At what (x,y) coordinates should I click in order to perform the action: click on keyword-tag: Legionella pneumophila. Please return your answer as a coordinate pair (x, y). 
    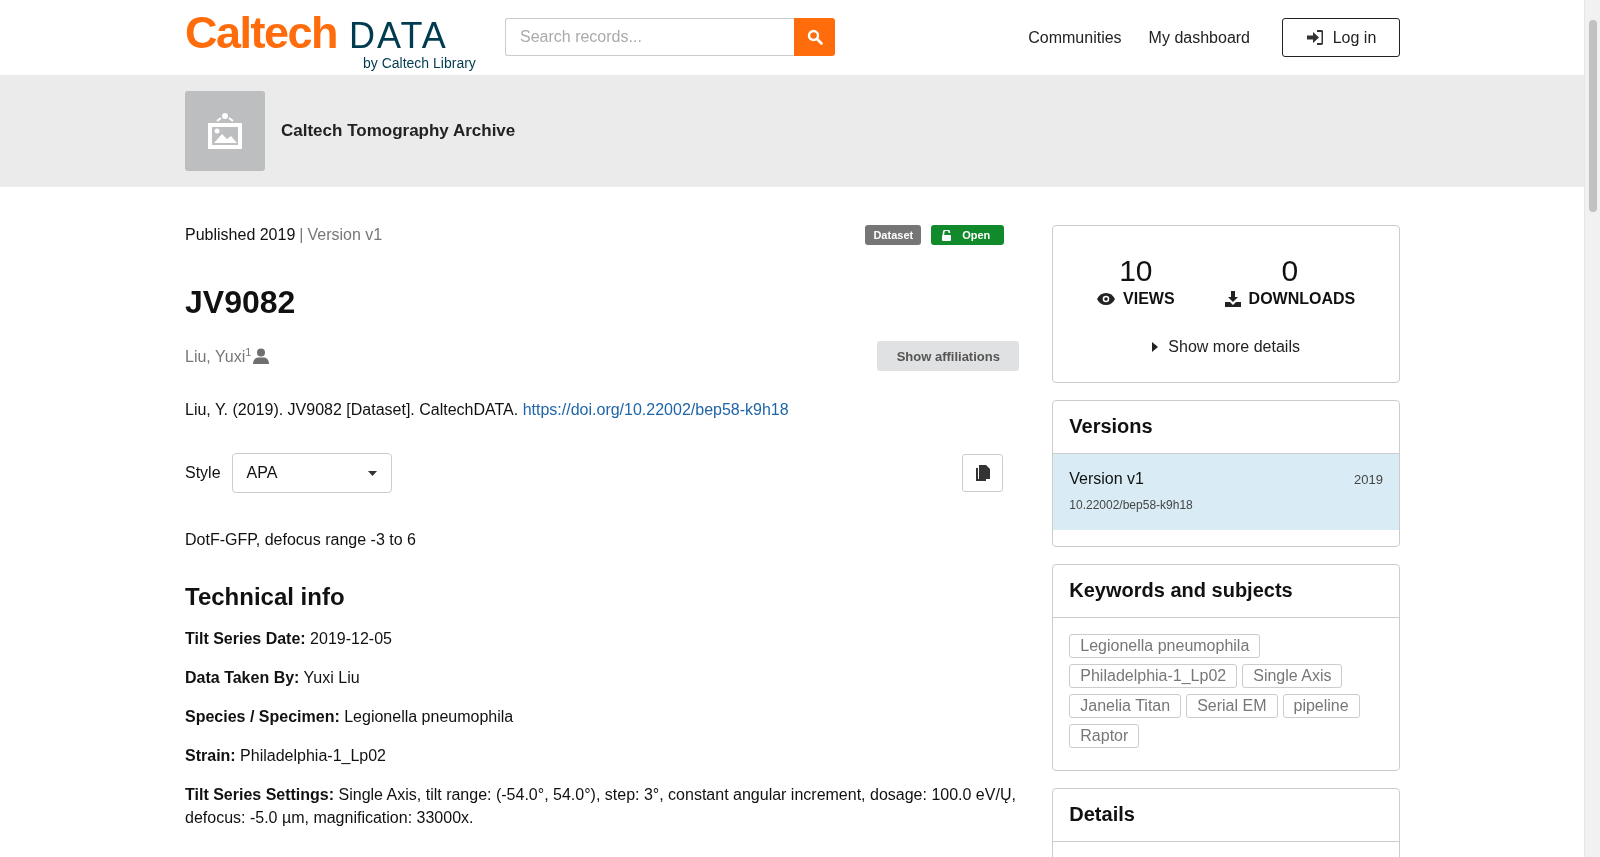
    Looking at the image, I should click on (1165, 646).